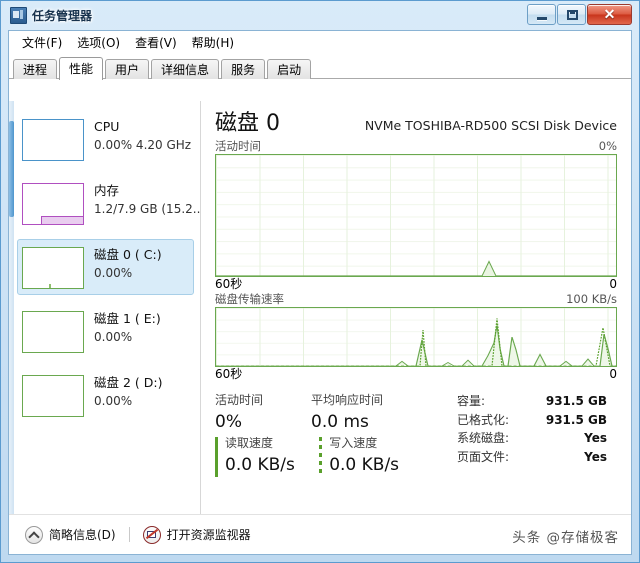  I want to click on write-legend-icon, so click(321, 457).